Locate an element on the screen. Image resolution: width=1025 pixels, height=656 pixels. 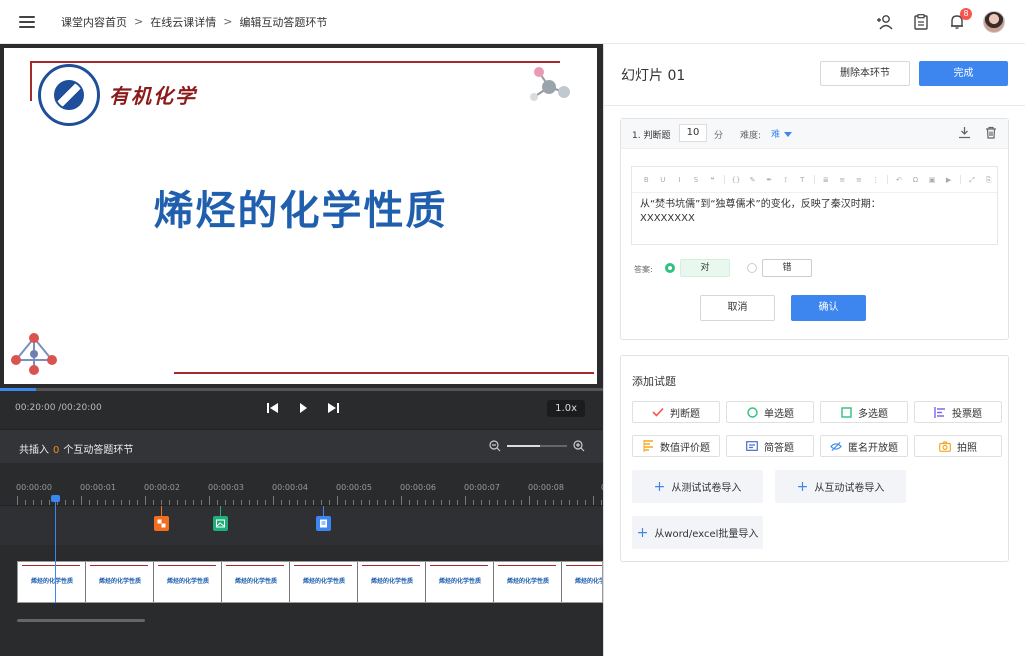
editor-toolbar-button: ⟟ is located at coordinates (785, 180).